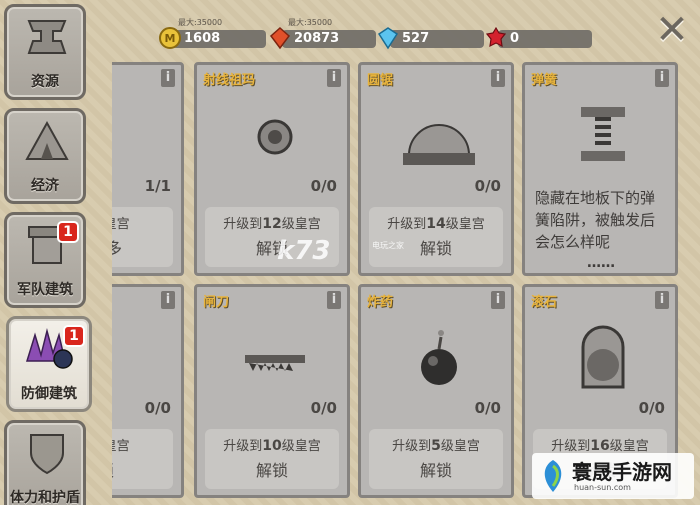 This screenshot has height=505, width=700. I want to click on anvil-icon, so click(47, 37).